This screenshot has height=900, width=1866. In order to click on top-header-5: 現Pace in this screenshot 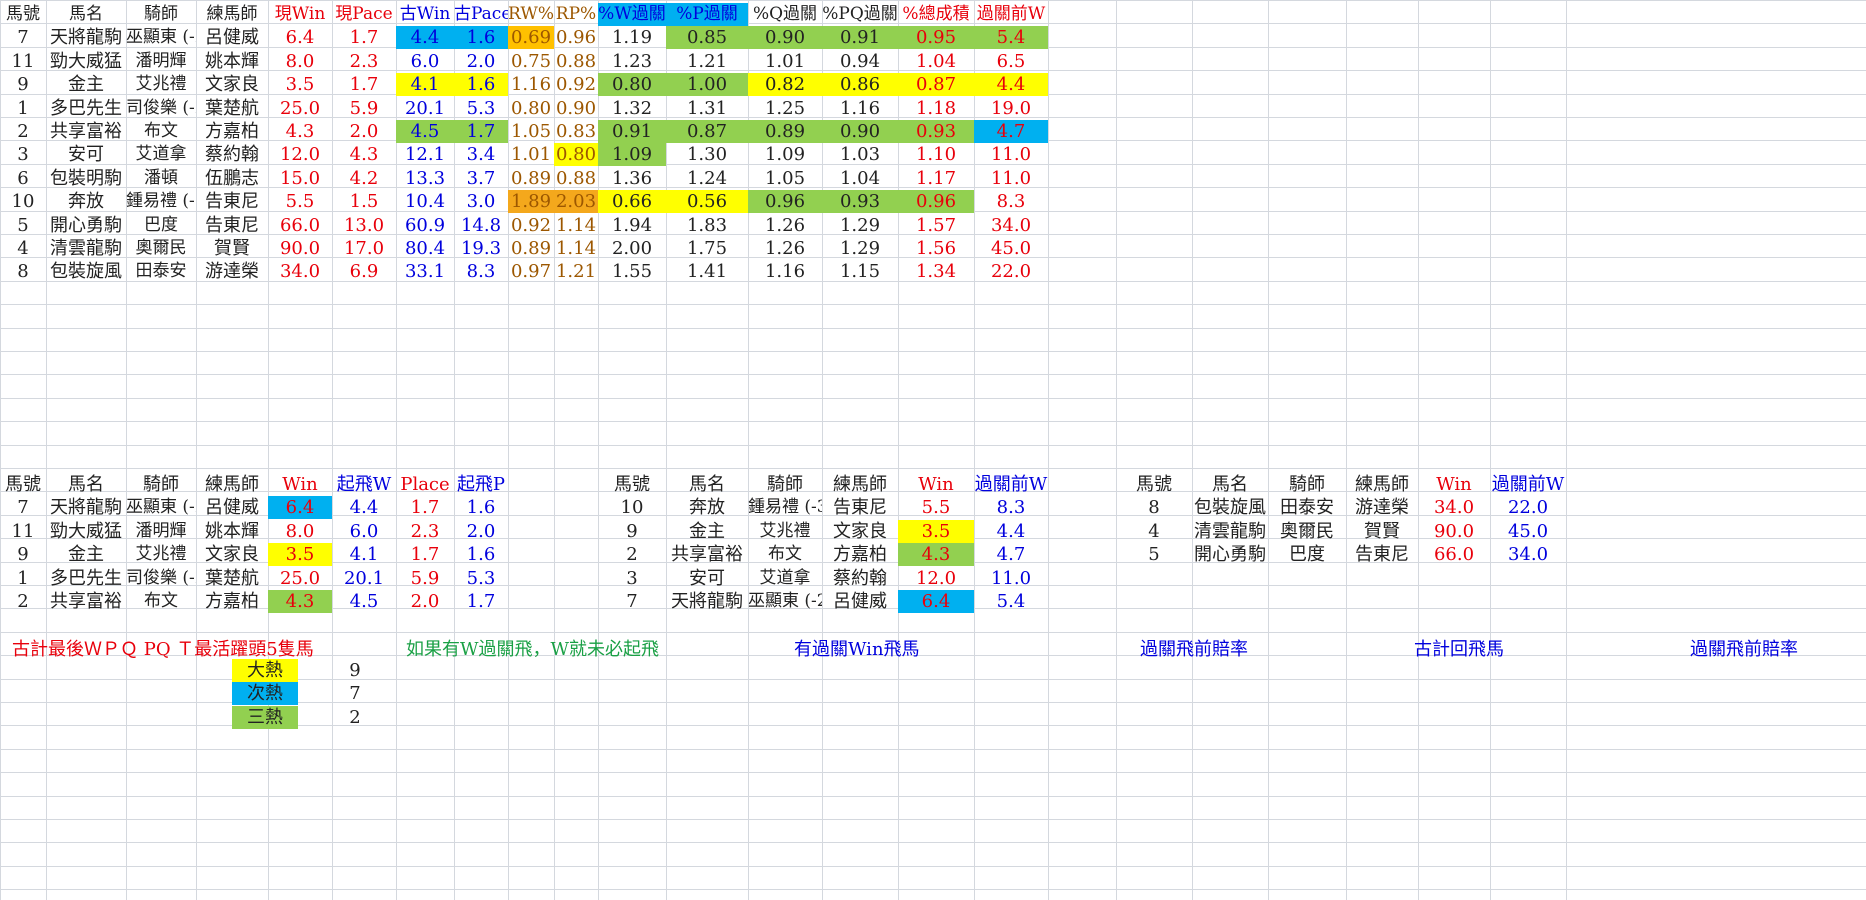, I will do `click(364, 14)`.